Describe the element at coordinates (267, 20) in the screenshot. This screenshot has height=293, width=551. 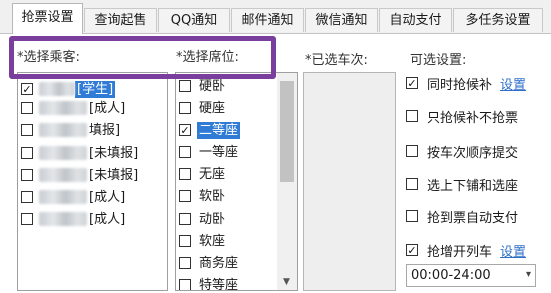
I see `tab-mail-notify: 邮件通知` at that location.